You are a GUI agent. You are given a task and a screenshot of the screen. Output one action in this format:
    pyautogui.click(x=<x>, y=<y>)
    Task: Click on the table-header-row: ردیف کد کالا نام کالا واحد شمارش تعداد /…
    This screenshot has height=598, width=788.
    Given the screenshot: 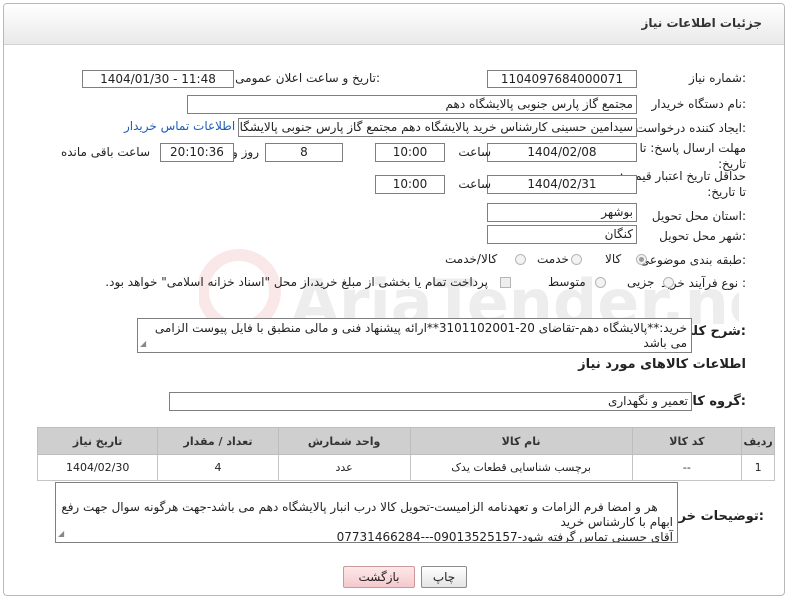 What is the action you would take?
    pyautogui.click(x=405, y=441)
    